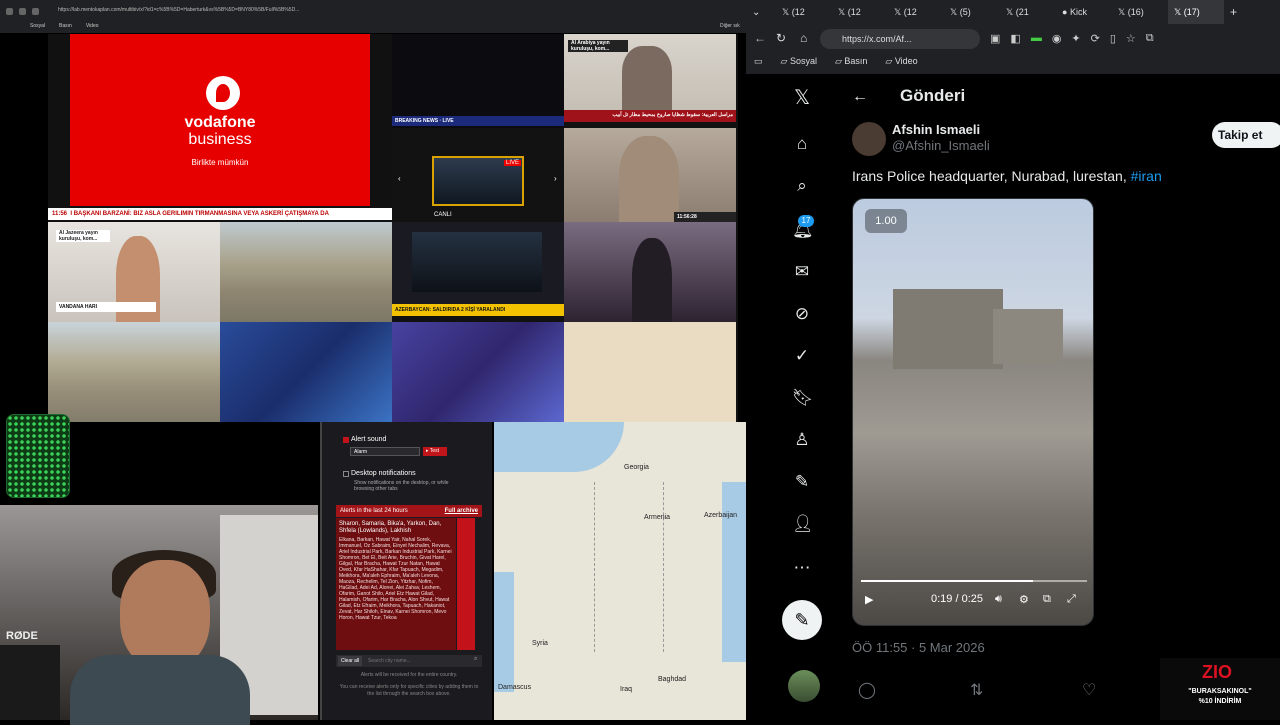 The width and height of the screenshot is (1280, 725). What do you see at coordinates (65, 26) in the screenshot?
I see `bookmark-basin: Basın` at bounding box center [65, 26].